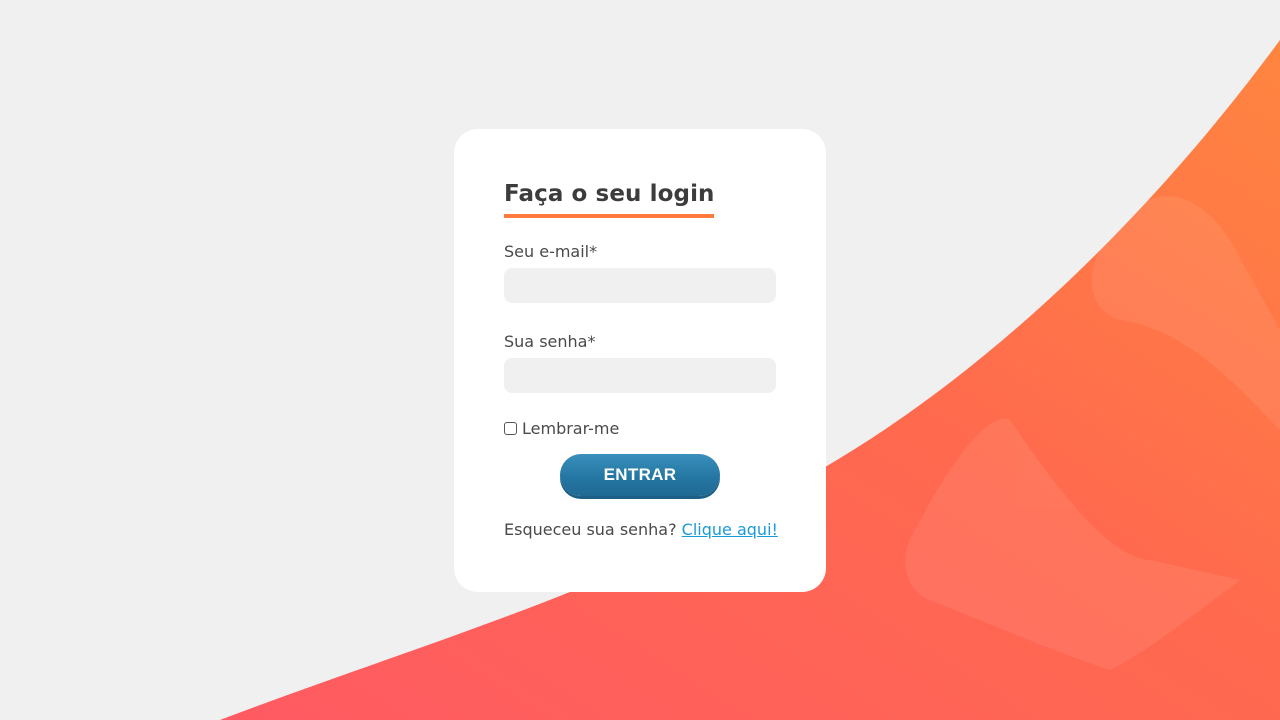 Image resolution: width=1280 pixels, height=720 pixels. Describe the element at coordinates (550, 341) in the screenshot. I see `password-label: Sua senha*` at that location.